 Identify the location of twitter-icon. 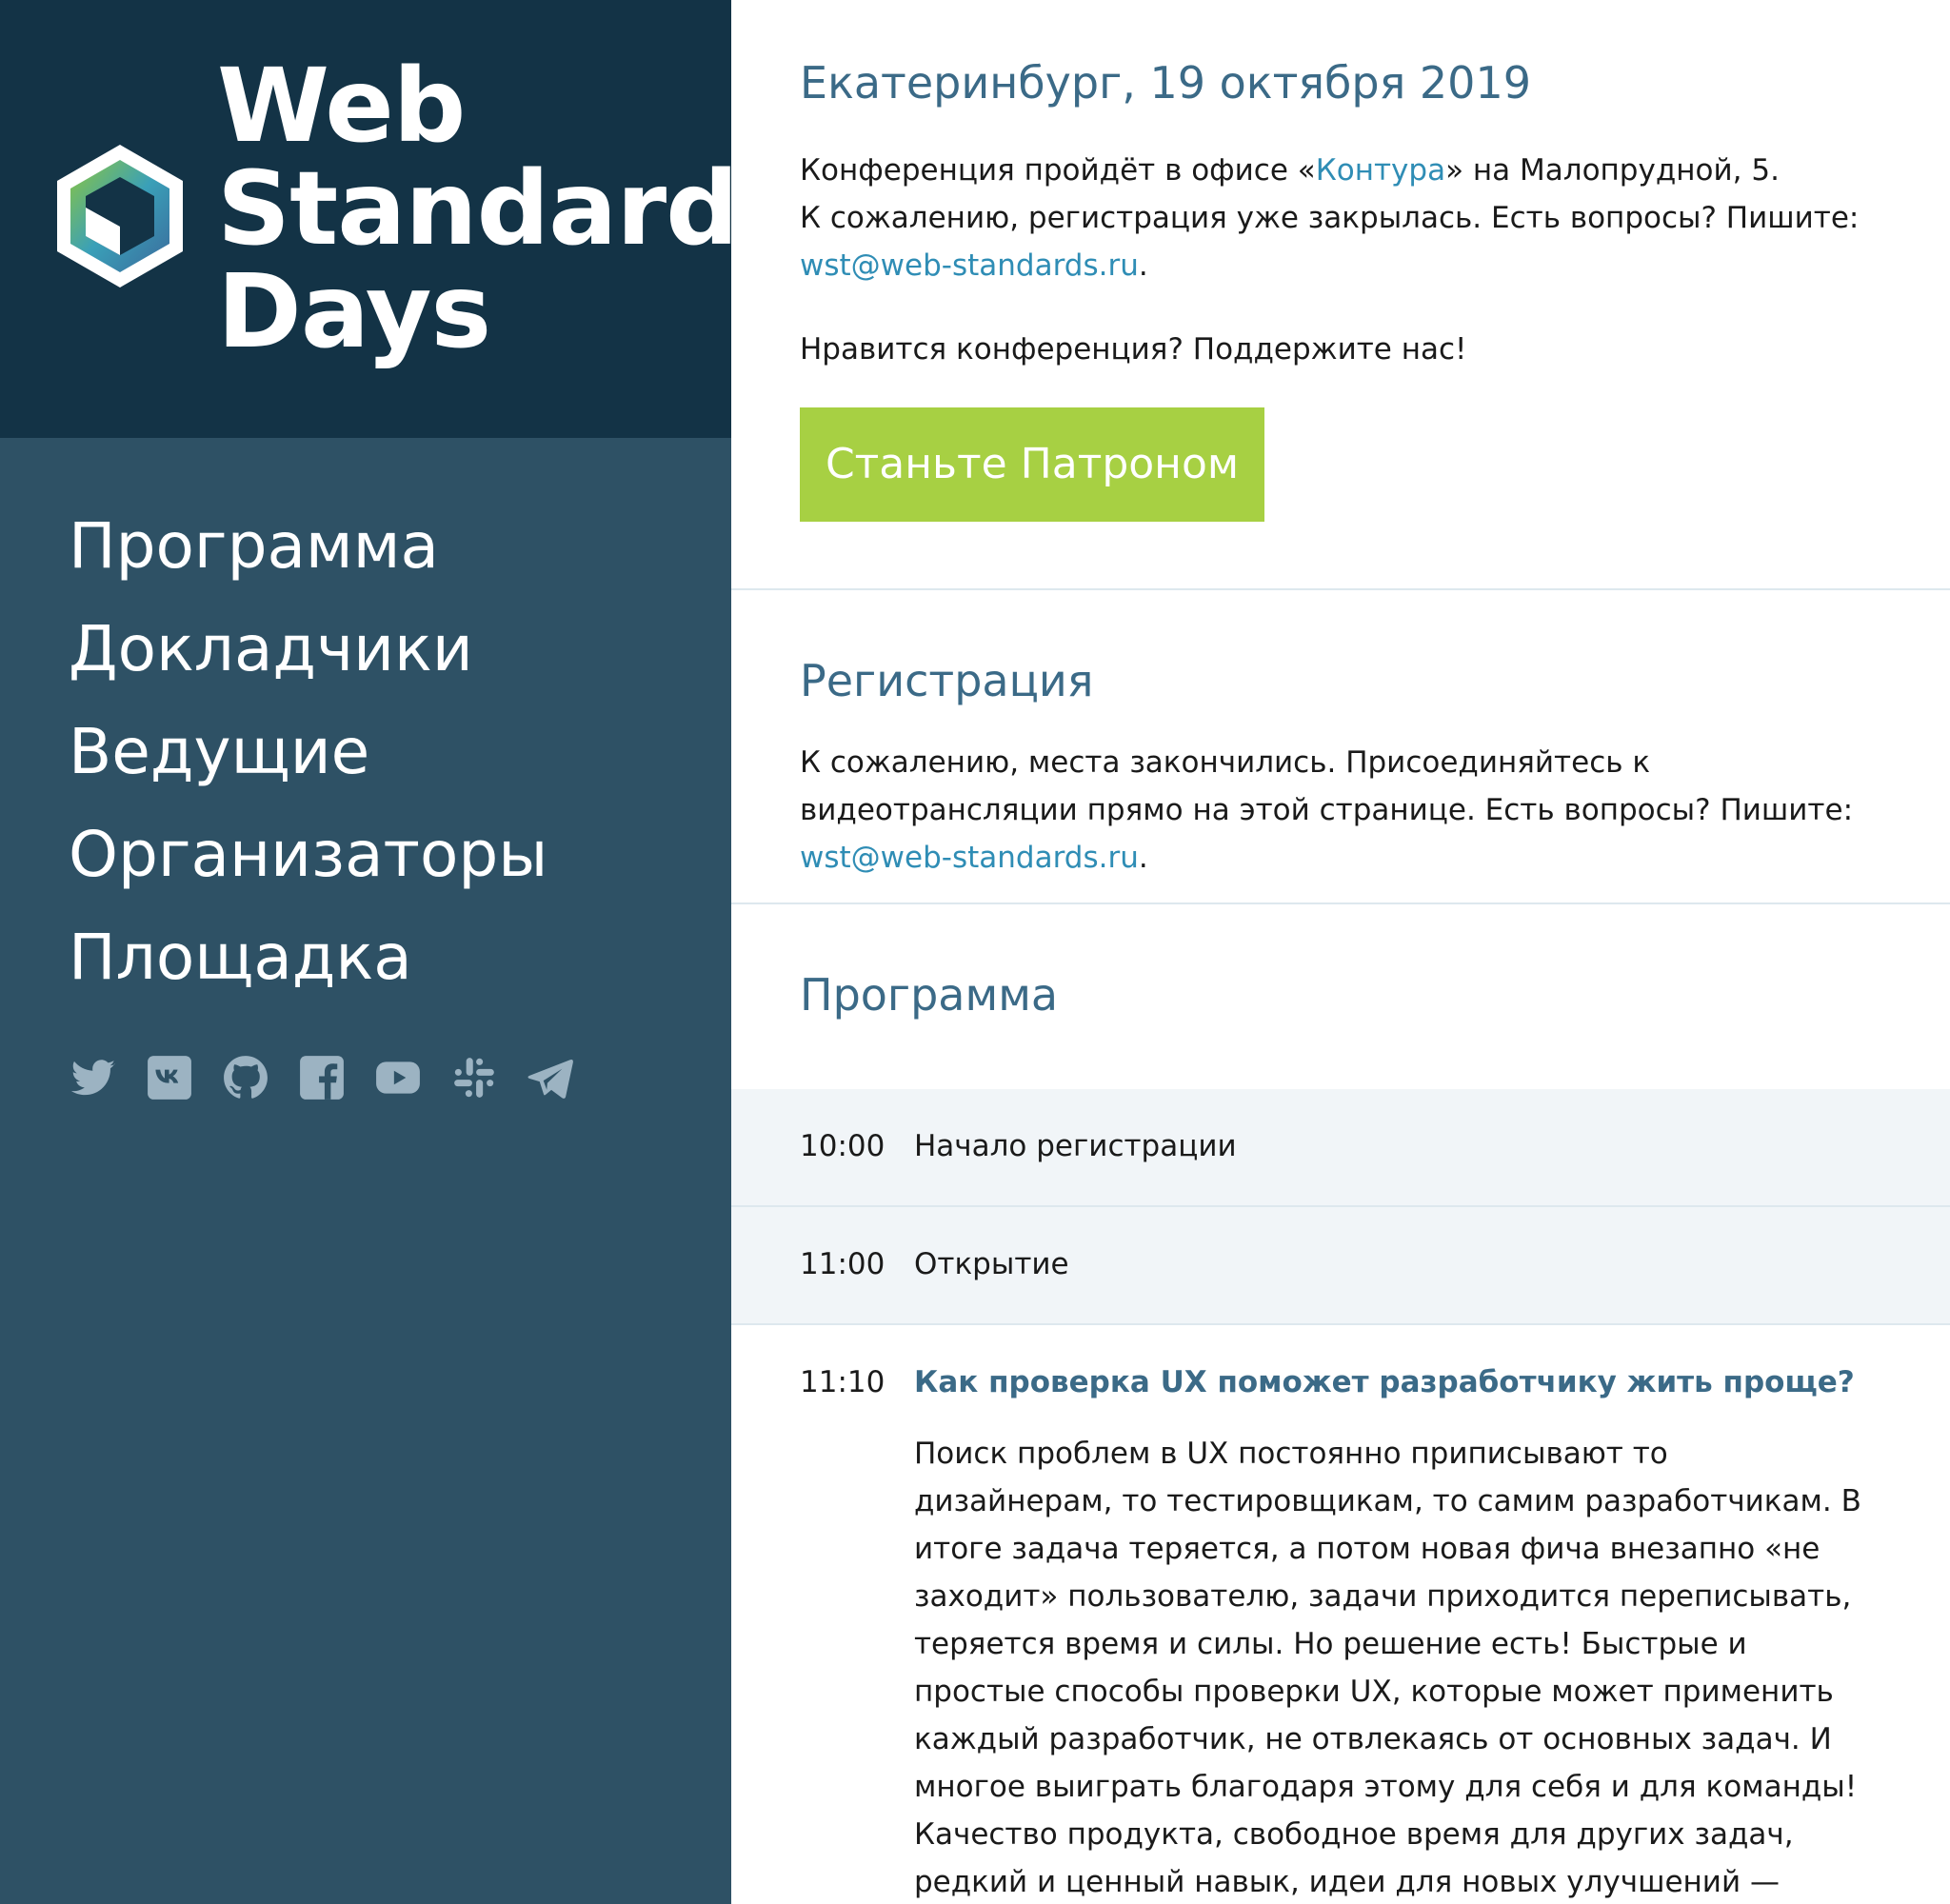
(93, 1077).